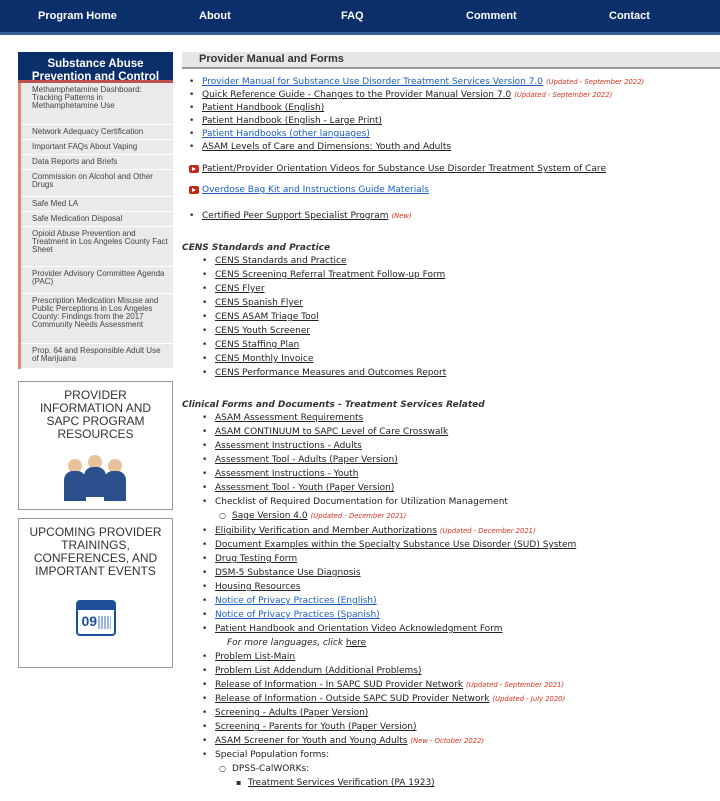 The width and height of the screenshot is (720, 801). Describe the element at coordinates (288, 446) in the screenshot. I see `clinical-link: Assessment Instructions - Adults` at that location.